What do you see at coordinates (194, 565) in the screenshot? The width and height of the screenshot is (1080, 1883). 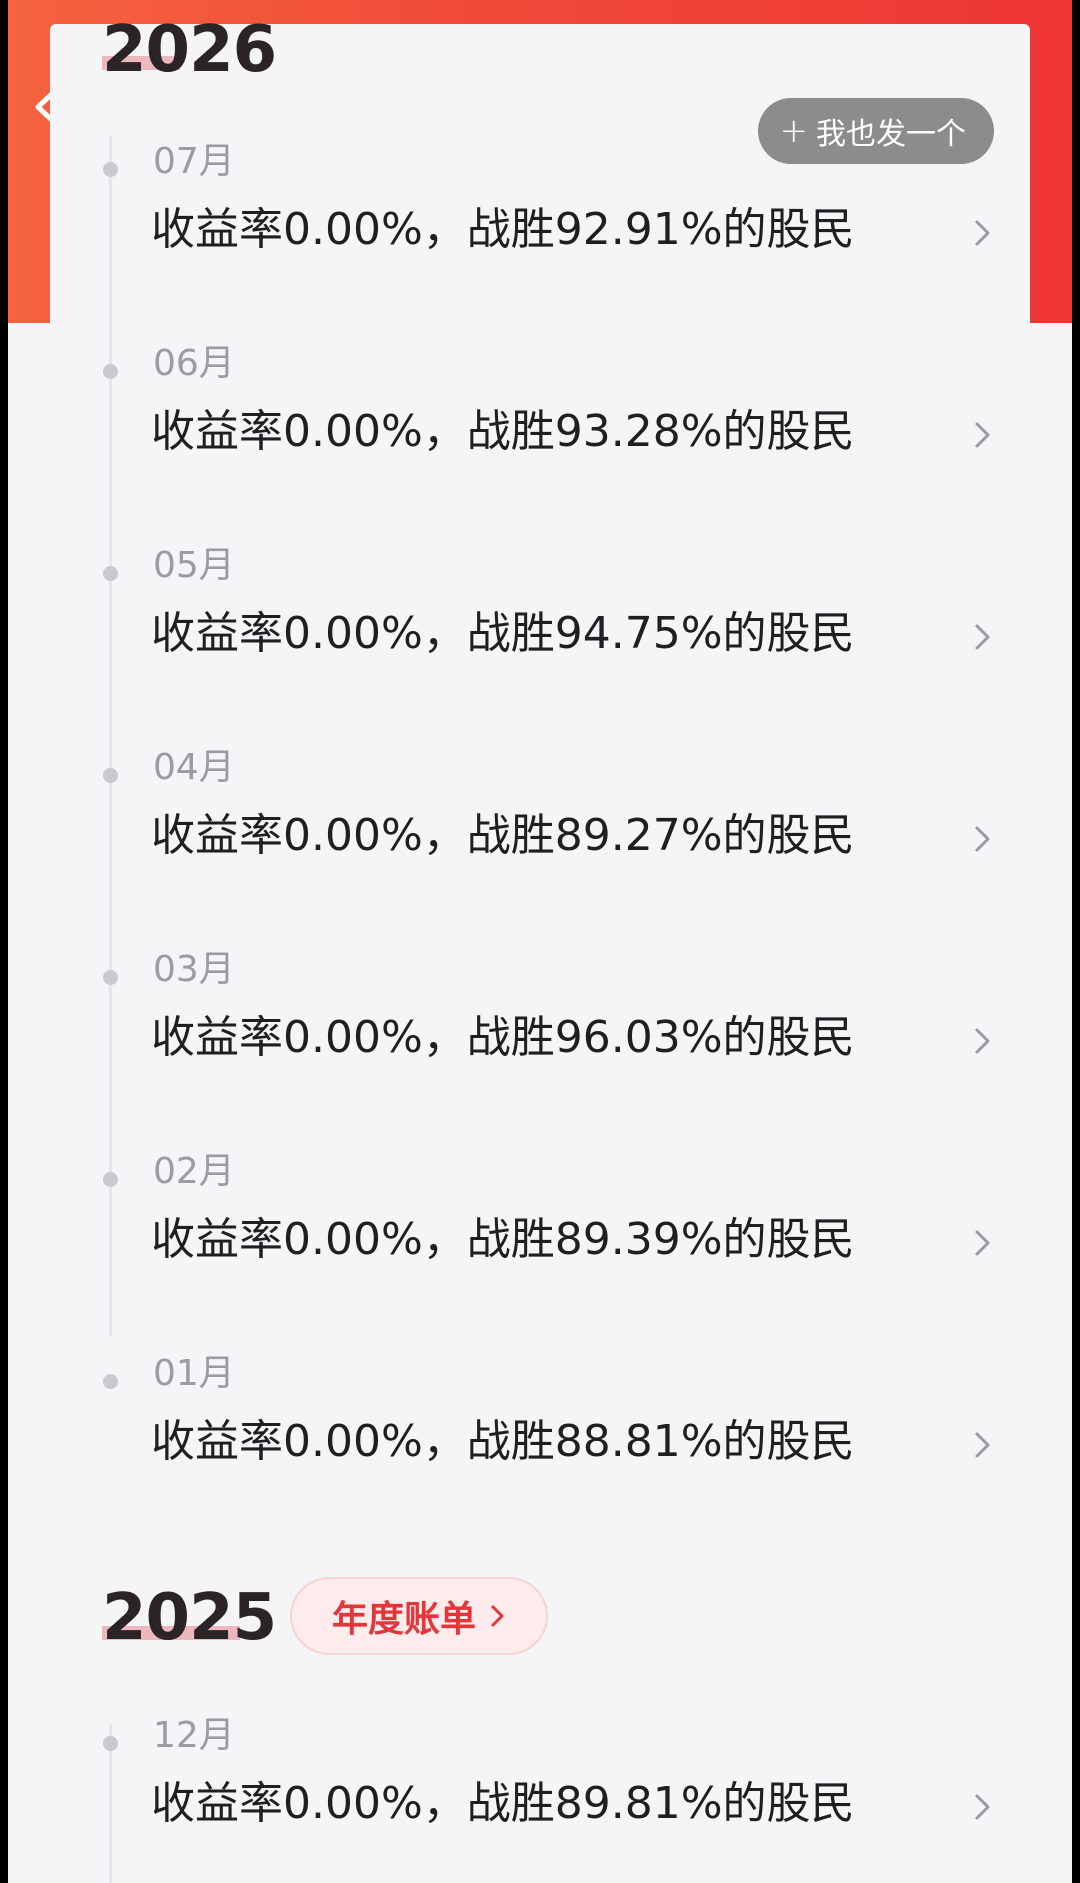 I see `month-label: 05月` at bounding box center [194, 565].